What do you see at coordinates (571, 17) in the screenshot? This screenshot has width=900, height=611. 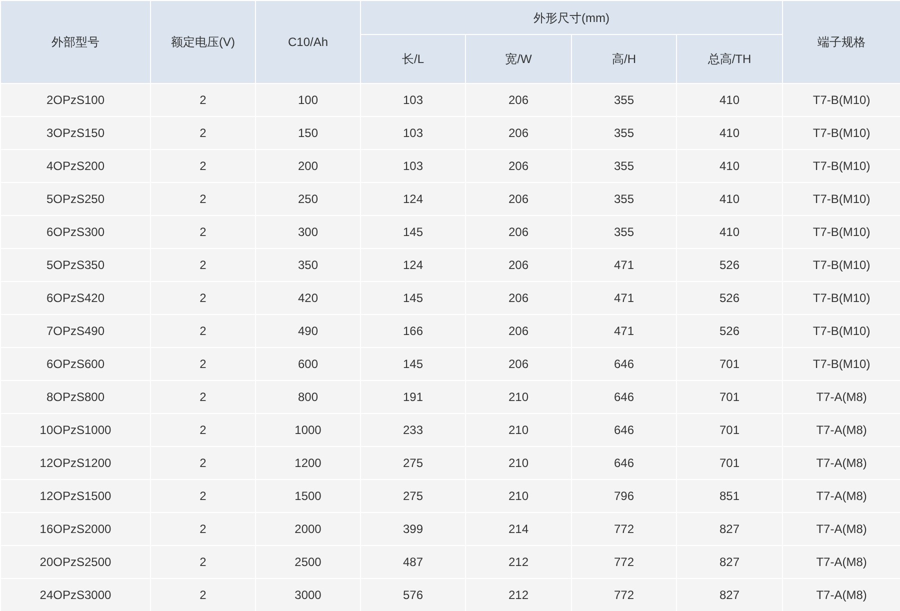 I see `column-header: 外形尺寸(mm)` at bounding box center [571, 17].